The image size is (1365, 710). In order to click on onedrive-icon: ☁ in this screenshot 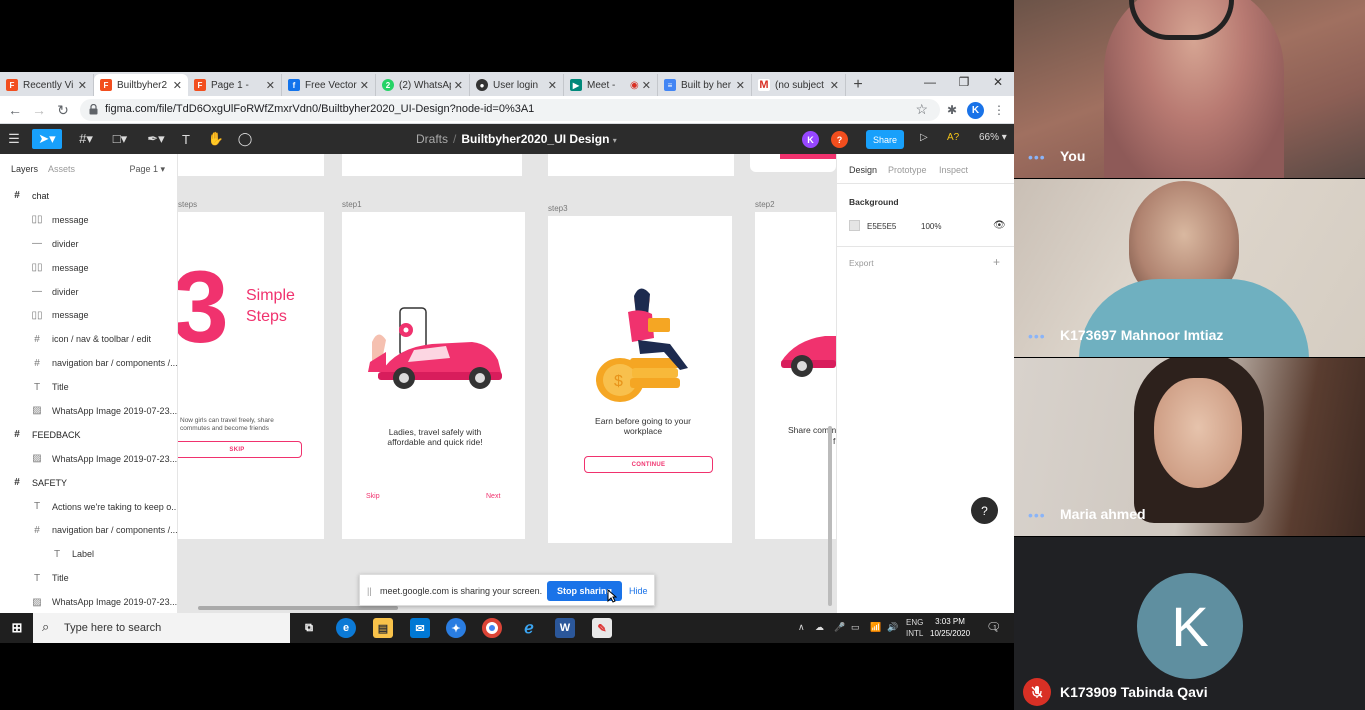, I will do `click(819, 627)`.